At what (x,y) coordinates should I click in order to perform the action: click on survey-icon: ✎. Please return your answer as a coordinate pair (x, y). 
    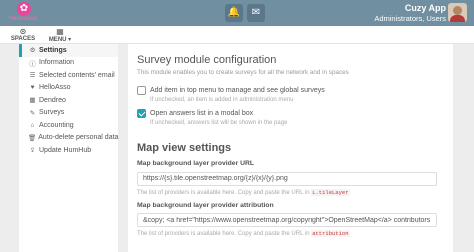
    Looking at the image, I should click on (32, 113).